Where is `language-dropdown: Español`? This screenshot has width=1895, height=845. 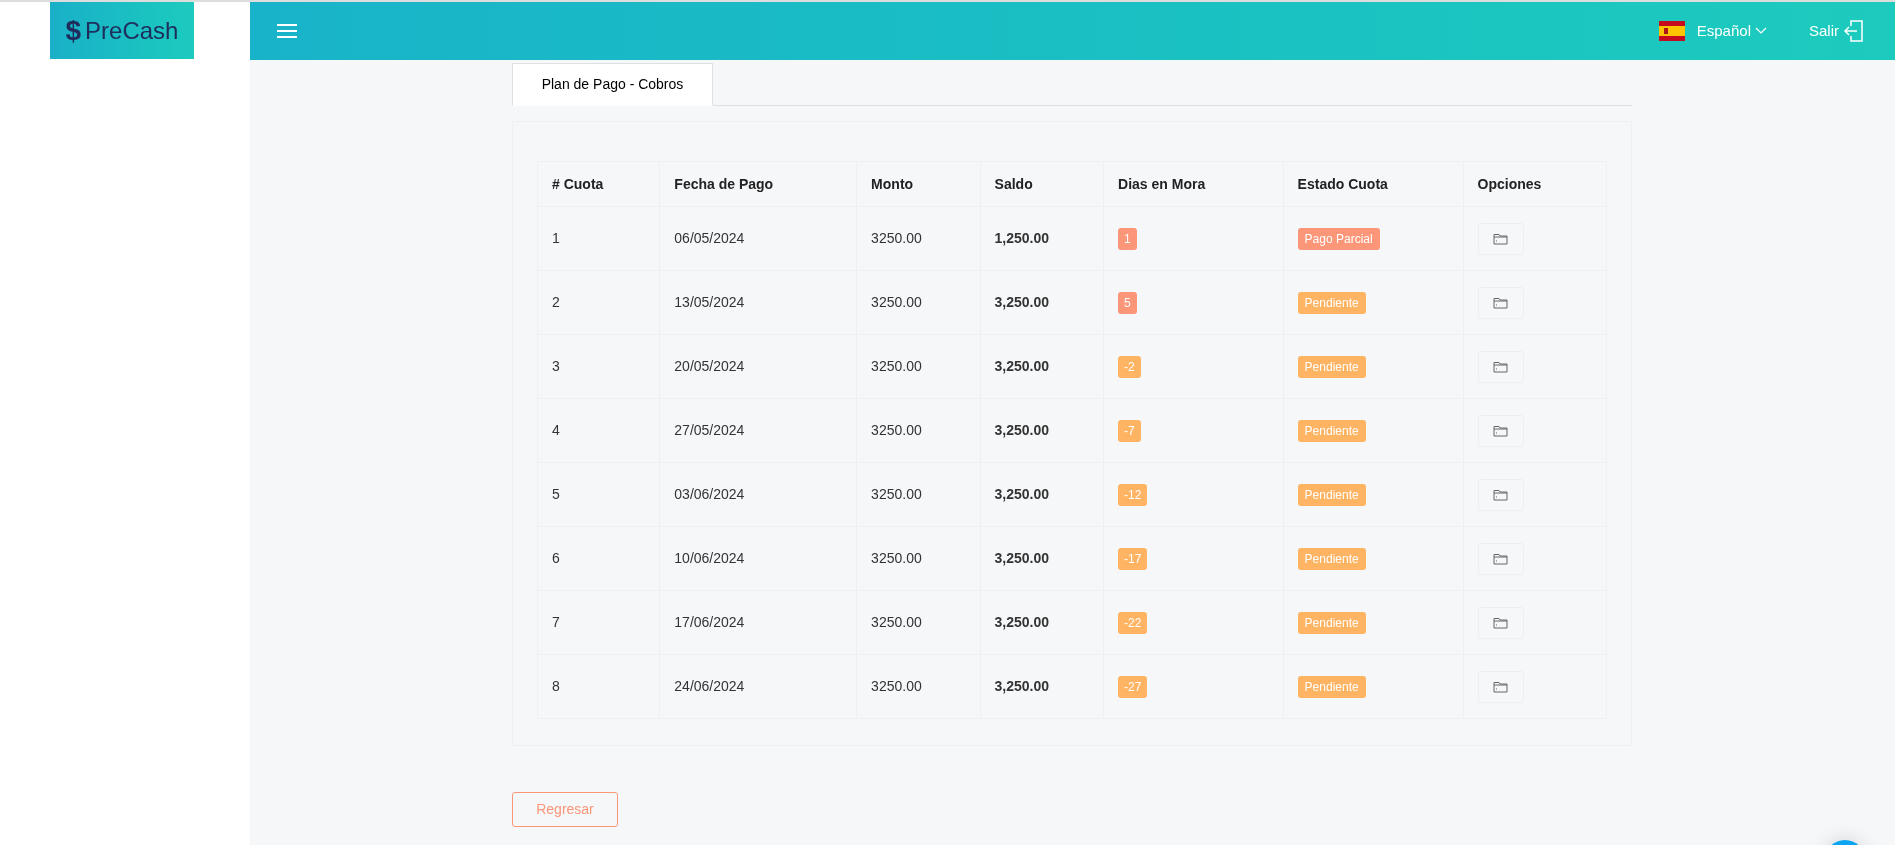
language-dropdown: Español is located at coordinates (1731, 31).